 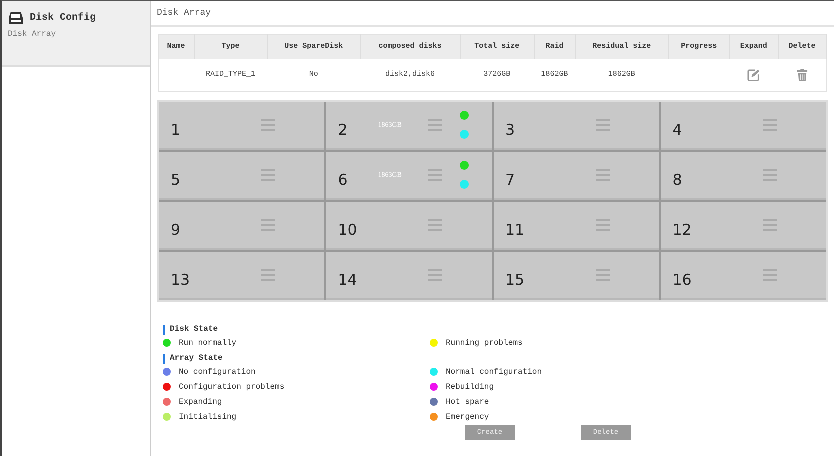 I want to click on legend-label: Running problems, so click(x=484, y=343).